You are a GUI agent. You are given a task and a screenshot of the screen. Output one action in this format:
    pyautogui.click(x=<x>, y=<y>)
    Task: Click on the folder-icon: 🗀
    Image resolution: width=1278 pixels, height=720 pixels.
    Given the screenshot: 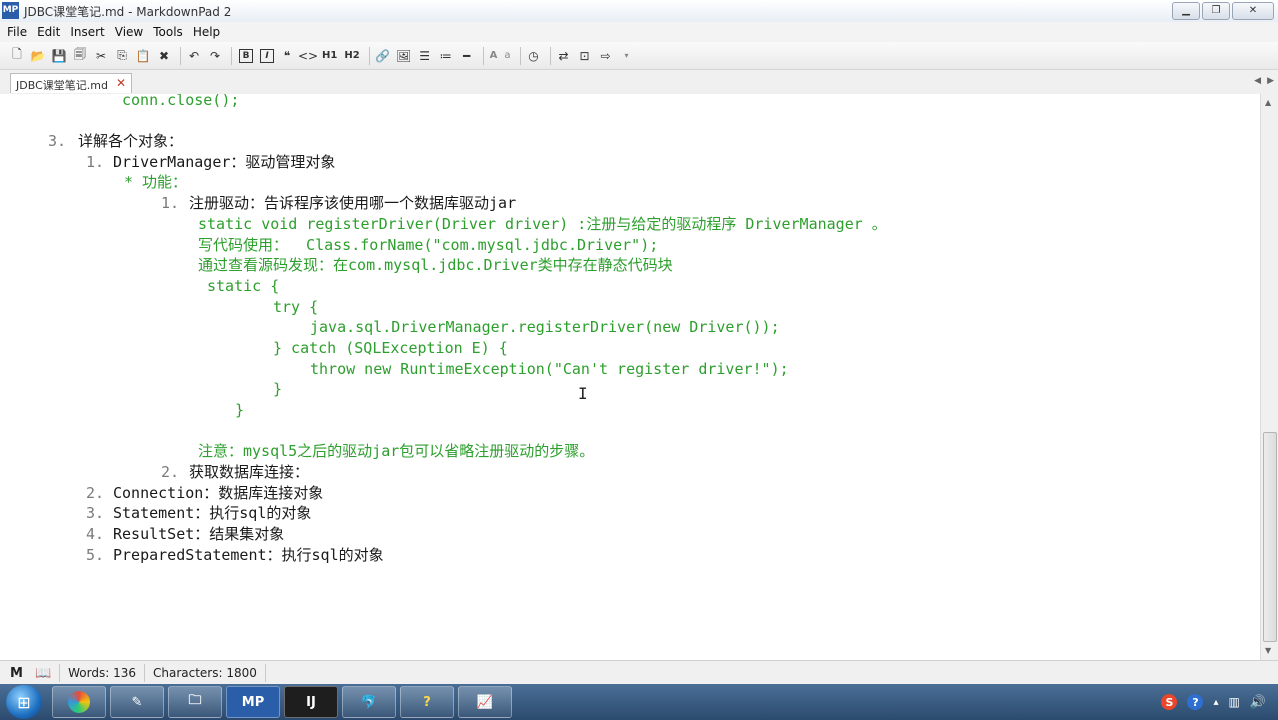 What is the action you would take?
    pyautogui.click(x=195, y=700)
    